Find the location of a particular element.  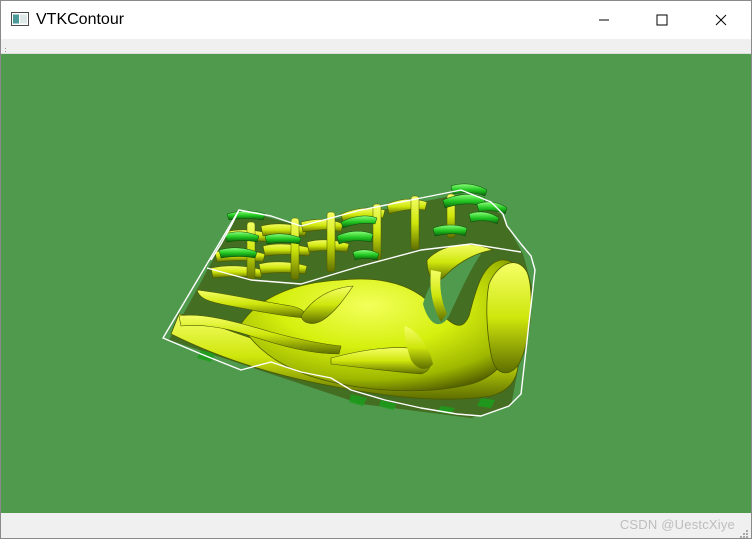

resize-grip-icon is located at coordinates (744, 532).